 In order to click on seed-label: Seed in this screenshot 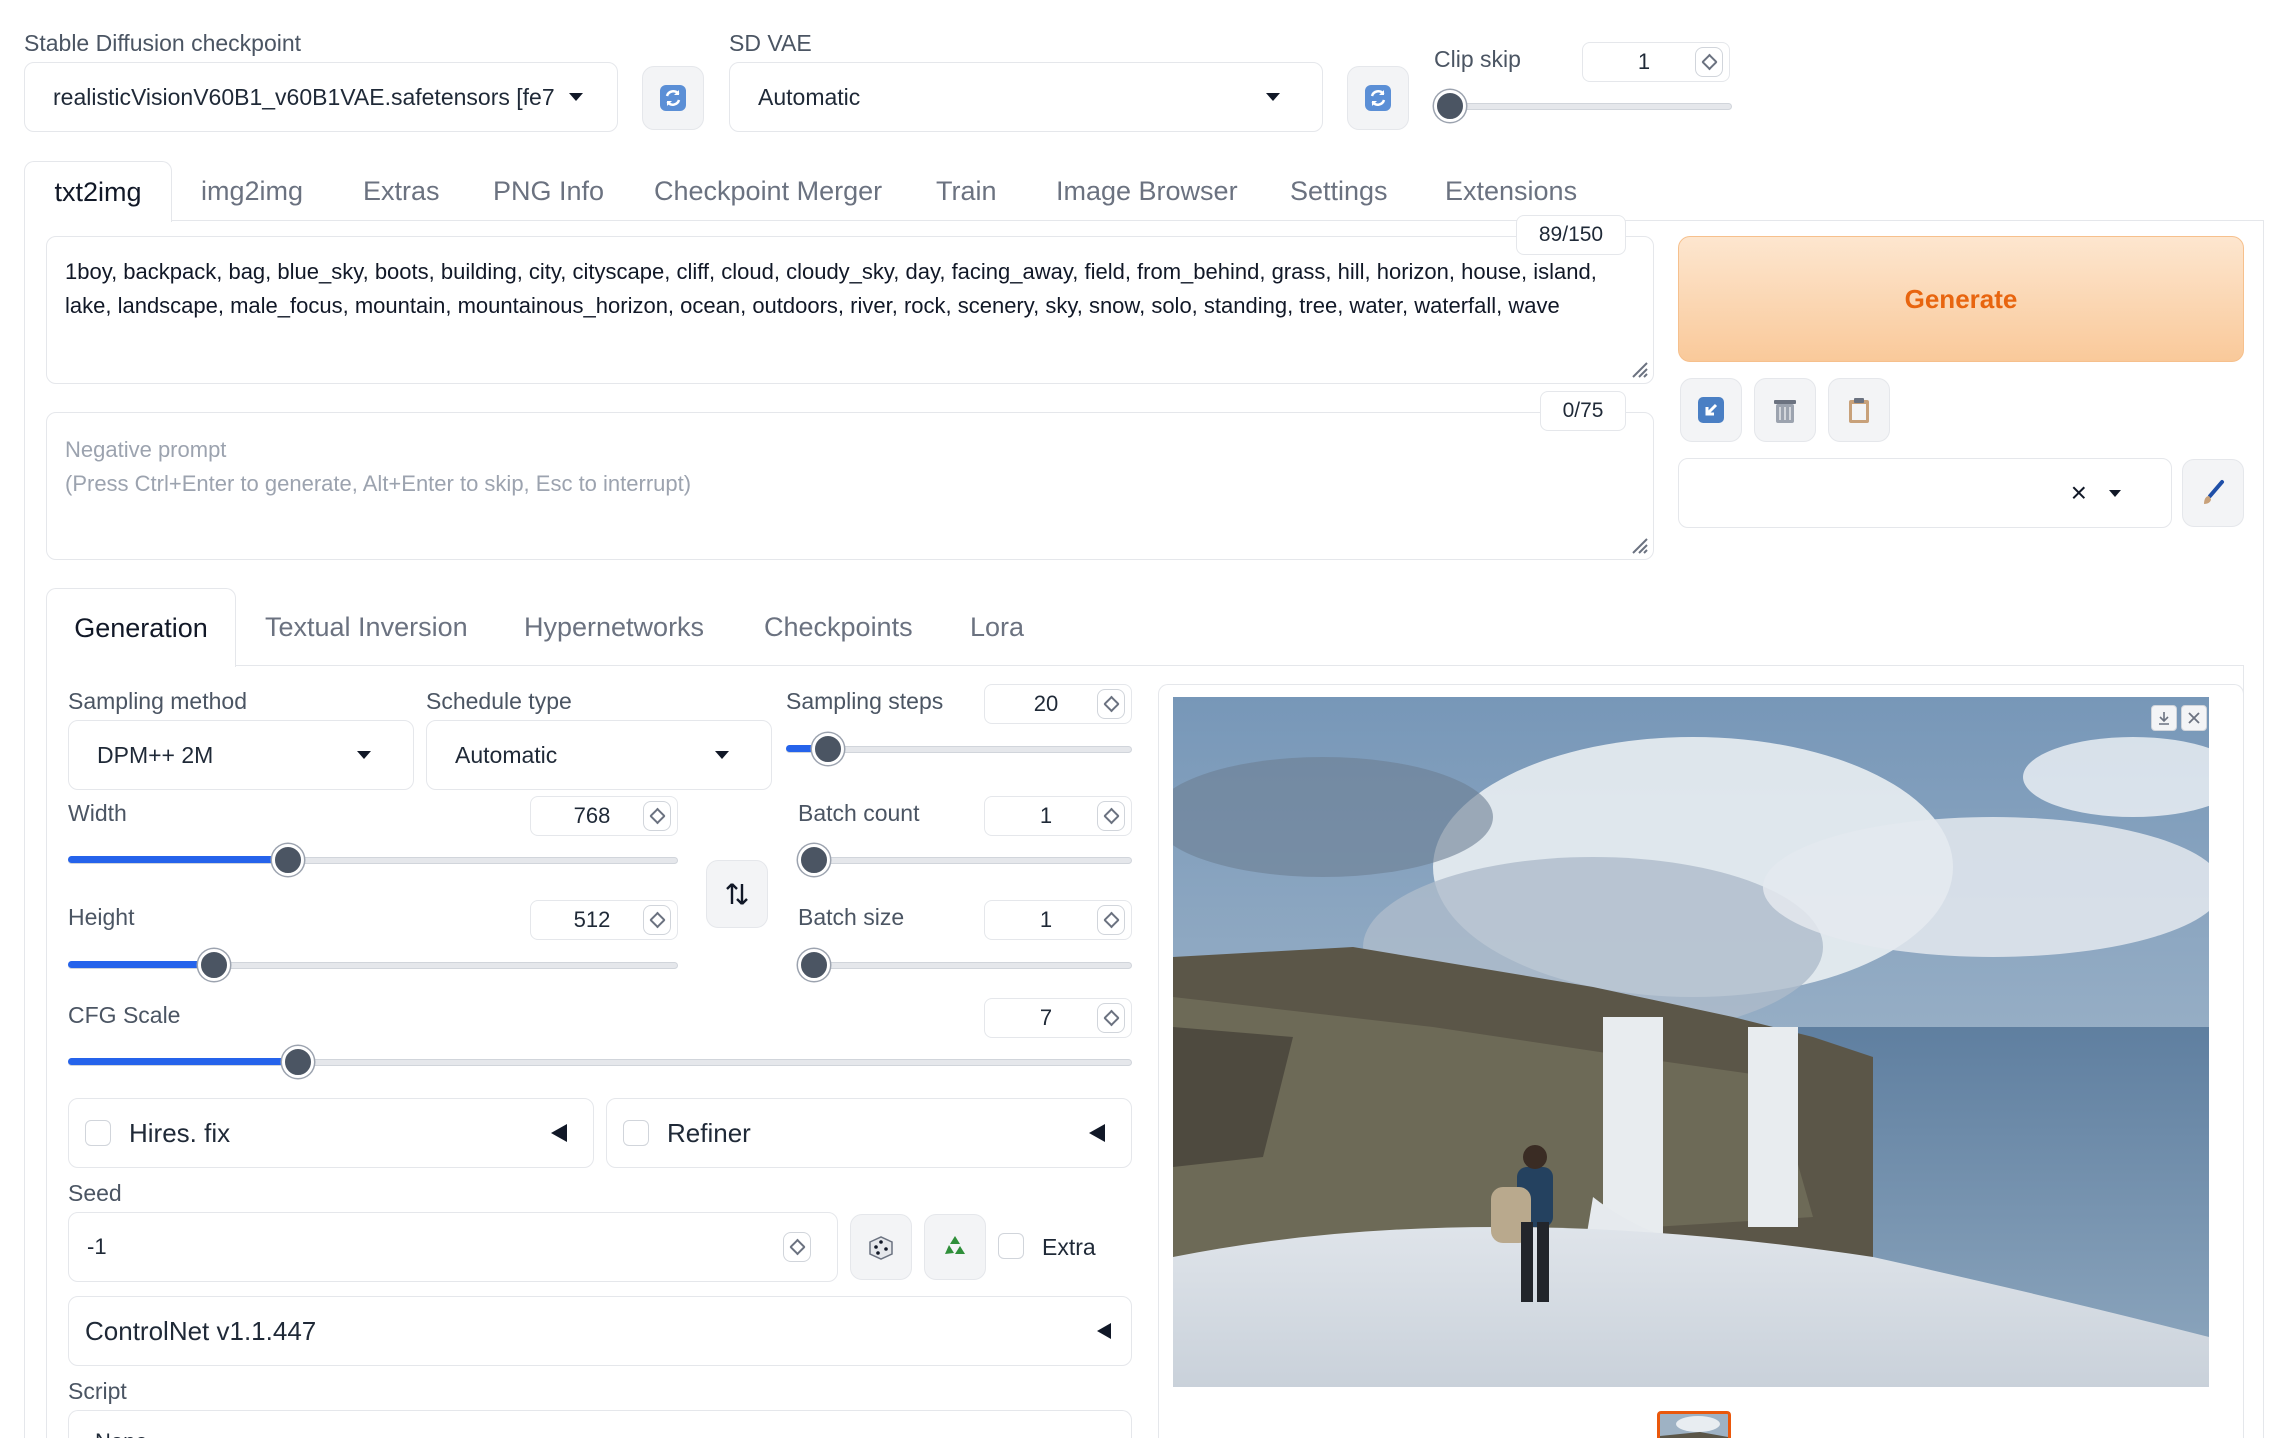, I will do `click(95, 1193)`.